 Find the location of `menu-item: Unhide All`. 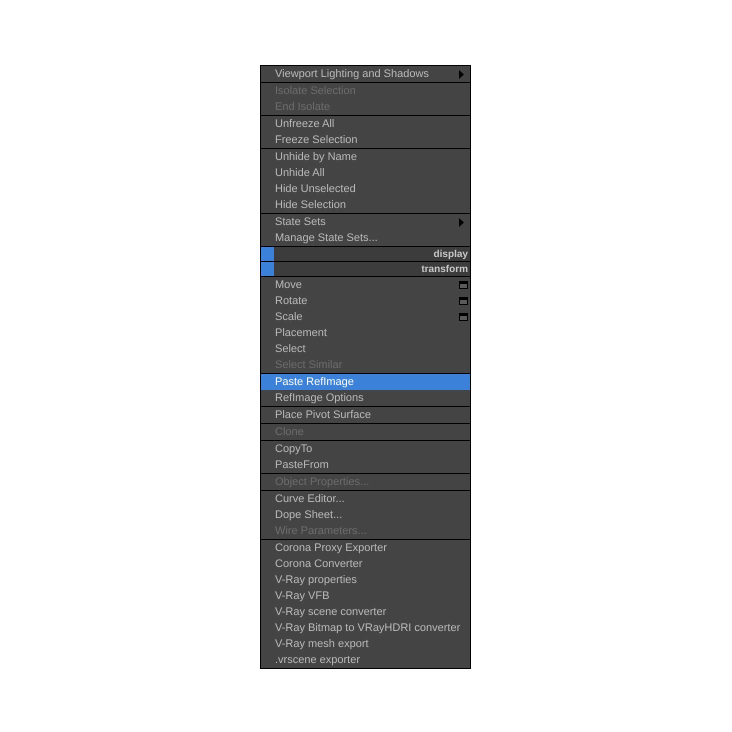

menu-item: Unhide All is located at coordinates (365, 173).